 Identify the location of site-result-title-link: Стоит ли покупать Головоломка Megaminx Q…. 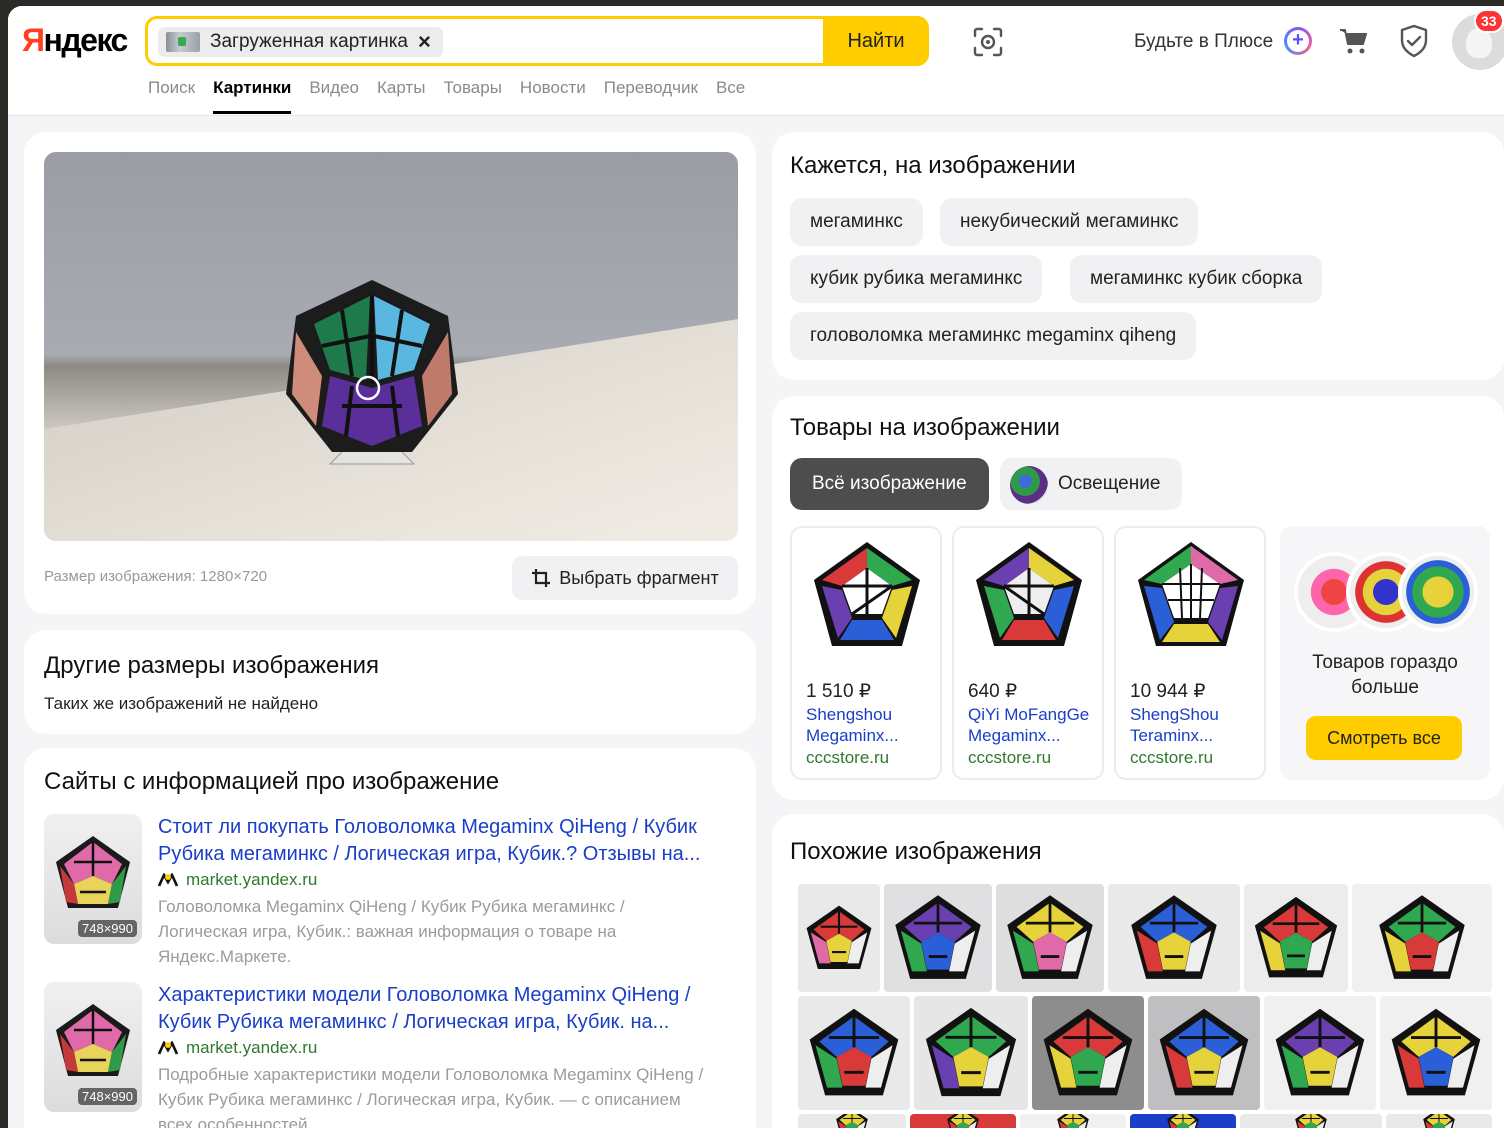
(451, 841).